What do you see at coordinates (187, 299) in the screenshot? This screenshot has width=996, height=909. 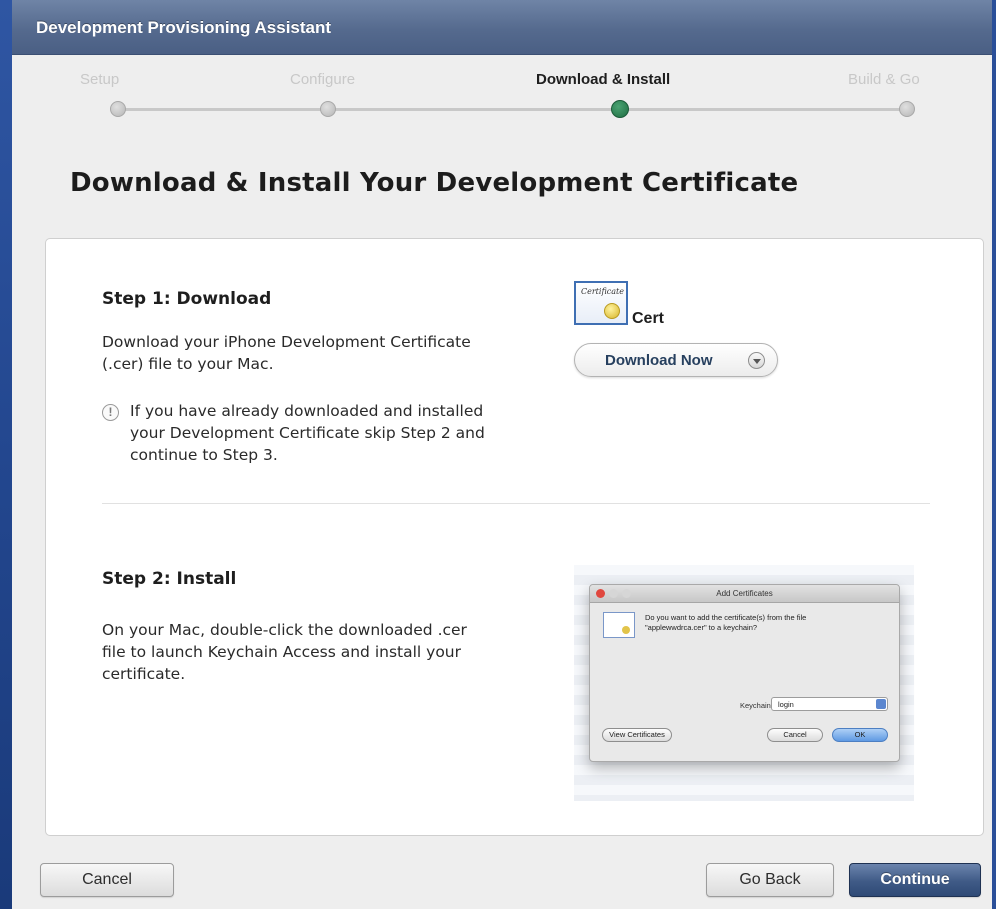 I see `step1-title: Step 1: Download` at bounding box center [187, 299].